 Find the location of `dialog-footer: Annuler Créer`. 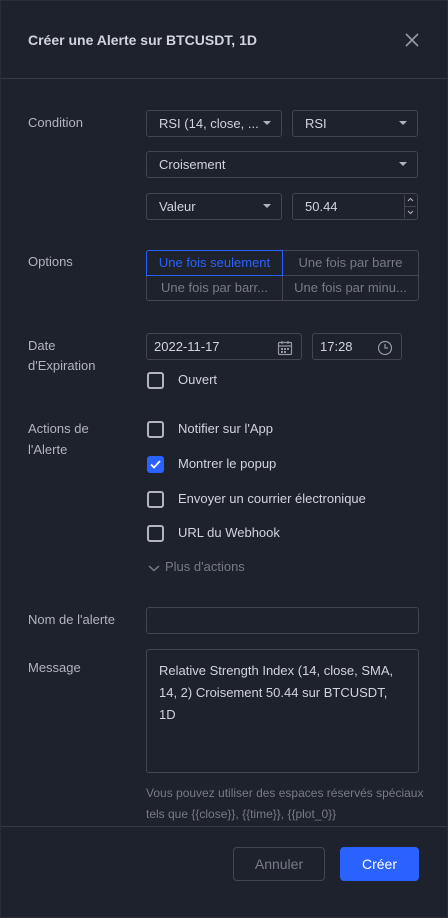

dialog-footer: Annuler Créer is located at coordinates (224, 872).